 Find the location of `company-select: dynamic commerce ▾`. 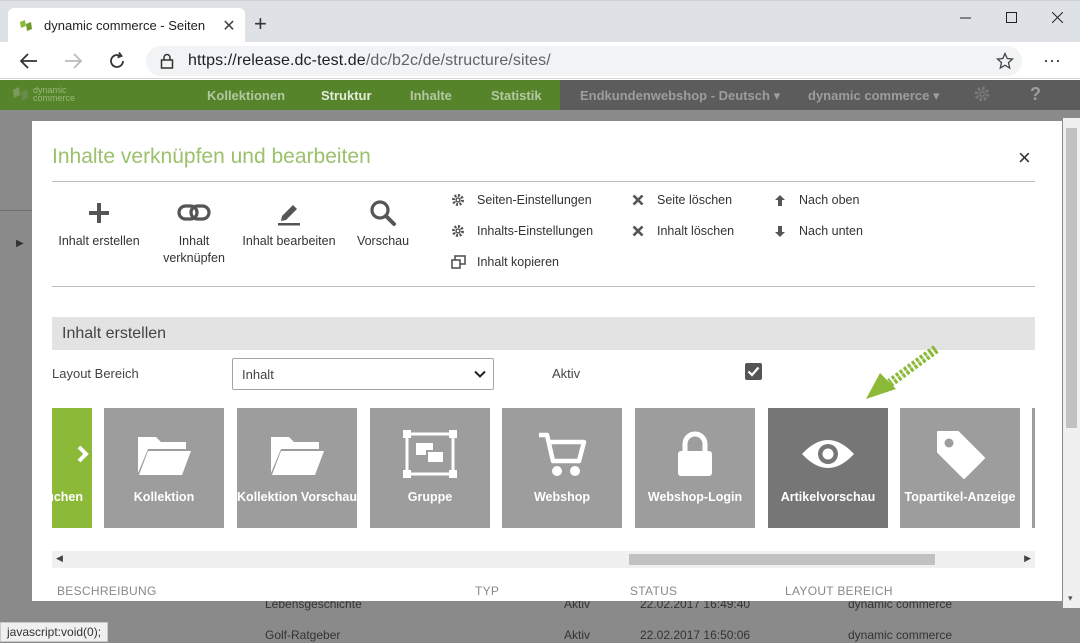

company-select: dynamic commerce ▾ is located at coordinates (874, 96).